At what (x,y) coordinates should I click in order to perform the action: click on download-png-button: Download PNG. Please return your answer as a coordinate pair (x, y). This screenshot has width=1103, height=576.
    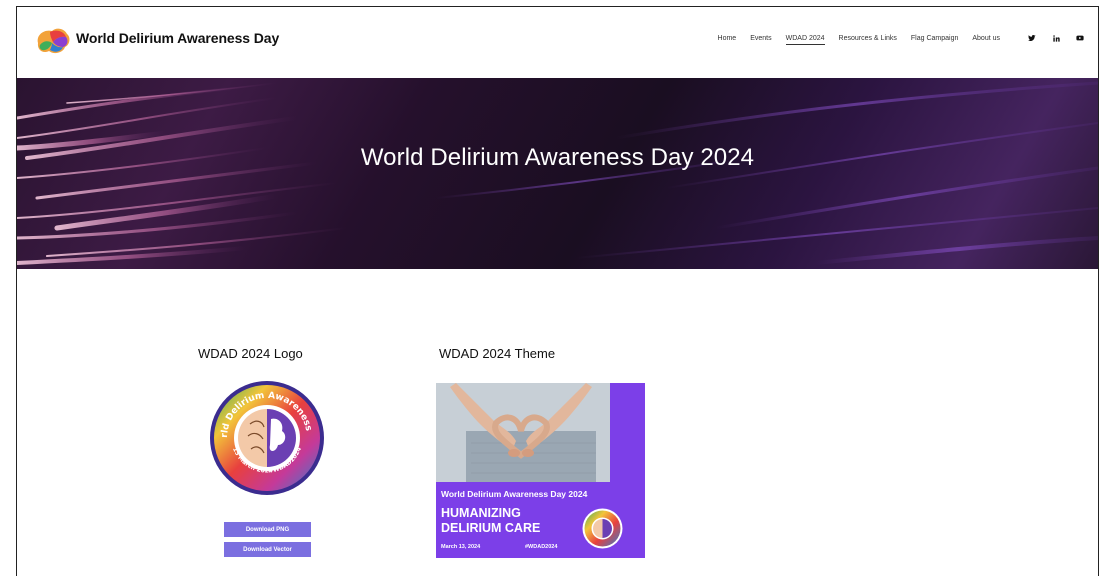
    Looking at the image, I should click on (267, 529).